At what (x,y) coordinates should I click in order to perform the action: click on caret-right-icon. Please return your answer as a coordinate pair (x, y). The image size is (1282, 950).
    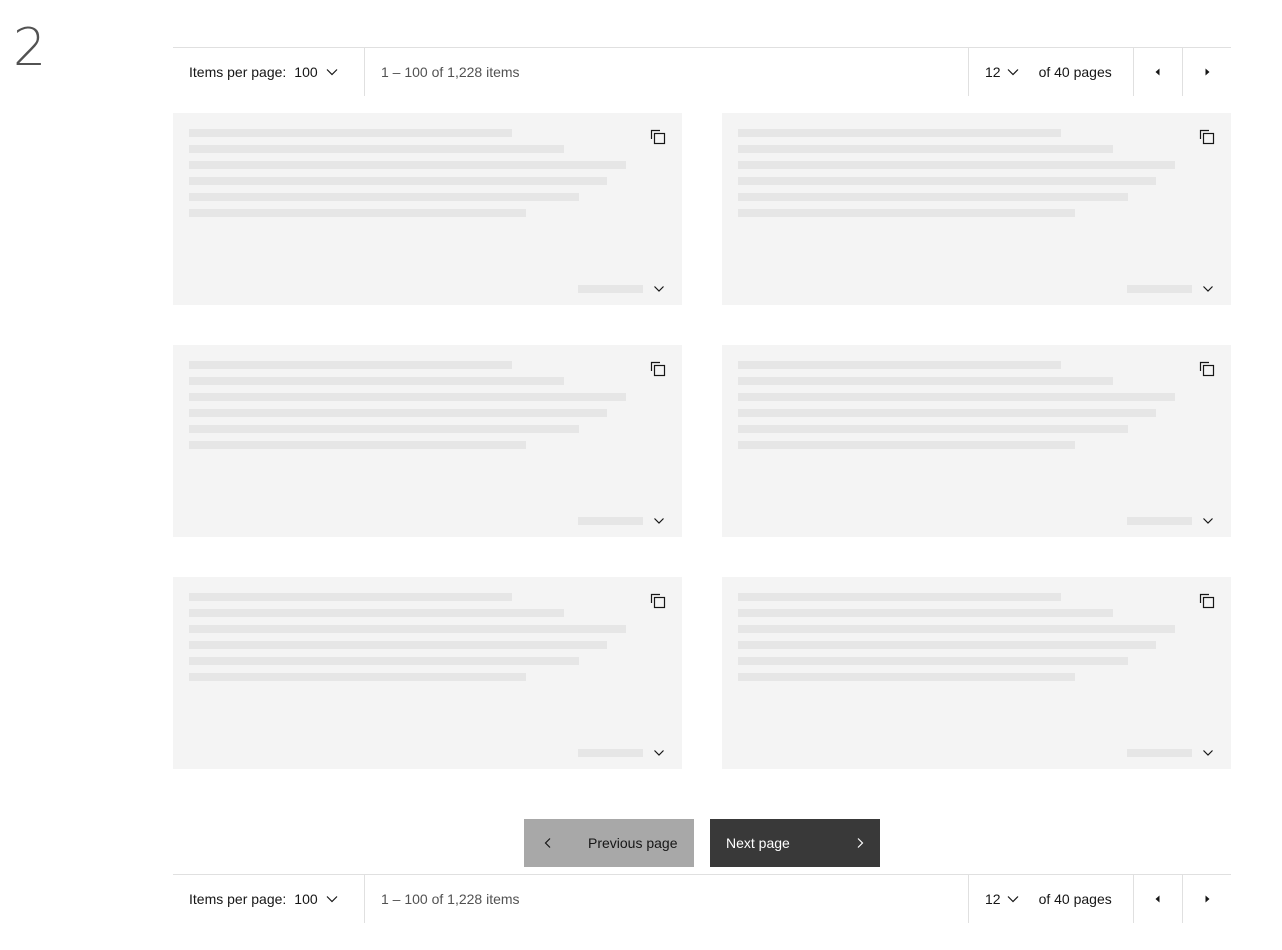
    Looking at the image, I should click on (1207, 899).